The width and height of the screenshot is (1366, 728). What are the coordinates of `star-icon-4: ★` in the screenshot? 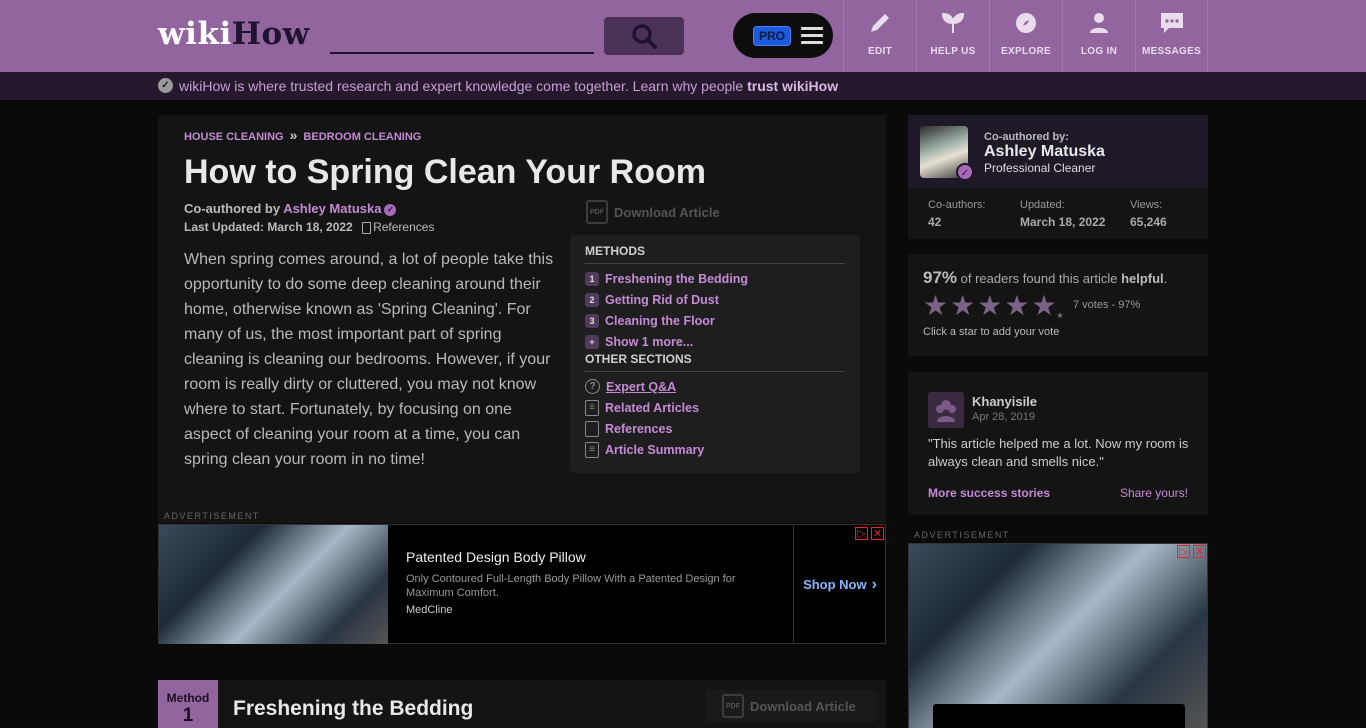 It's located at (1016, 306).